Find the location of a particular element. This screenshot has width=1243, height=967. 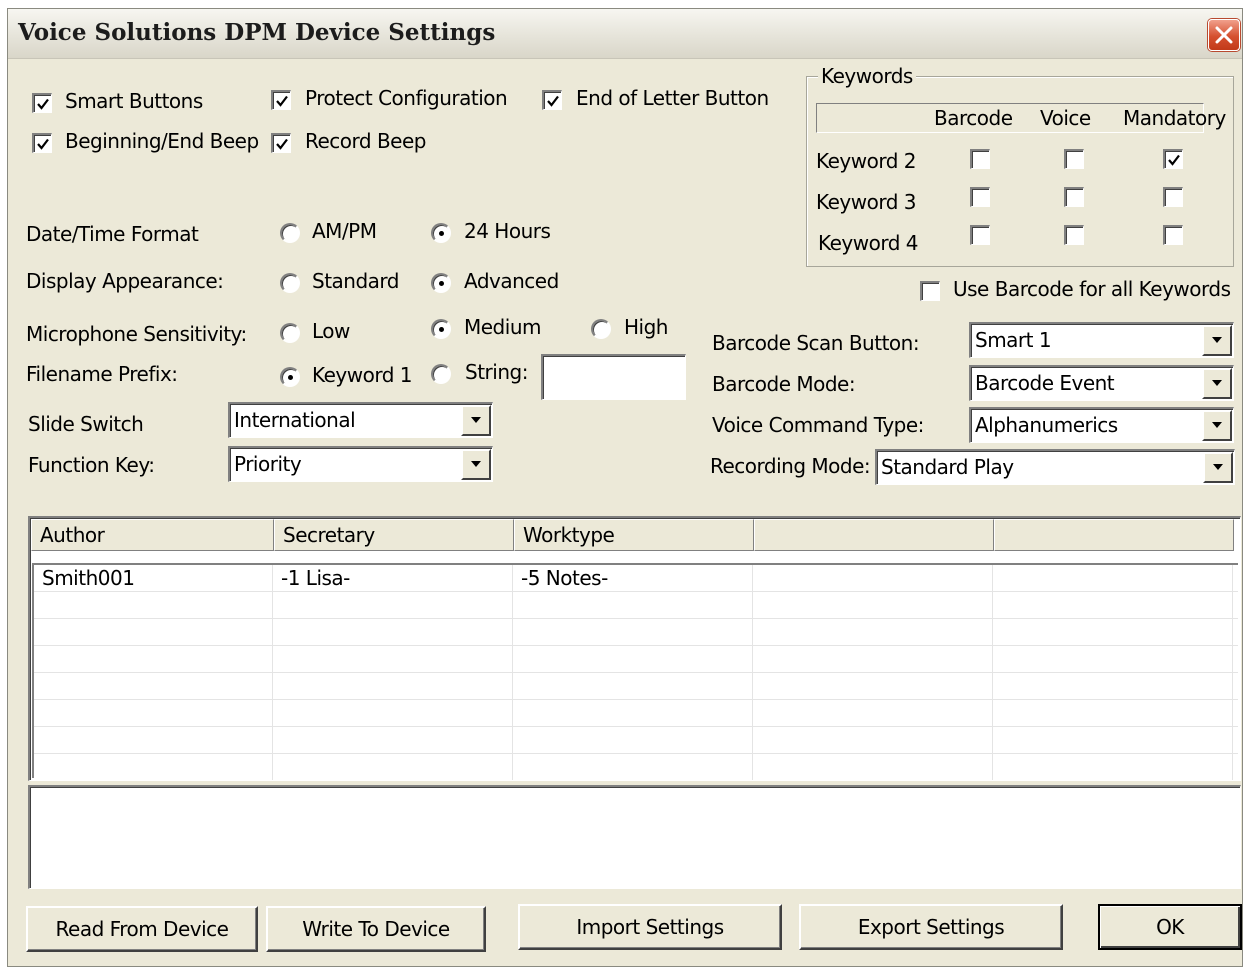

barcode-scan-button-select: Smart 1 is located at coordinates (1101, 340).